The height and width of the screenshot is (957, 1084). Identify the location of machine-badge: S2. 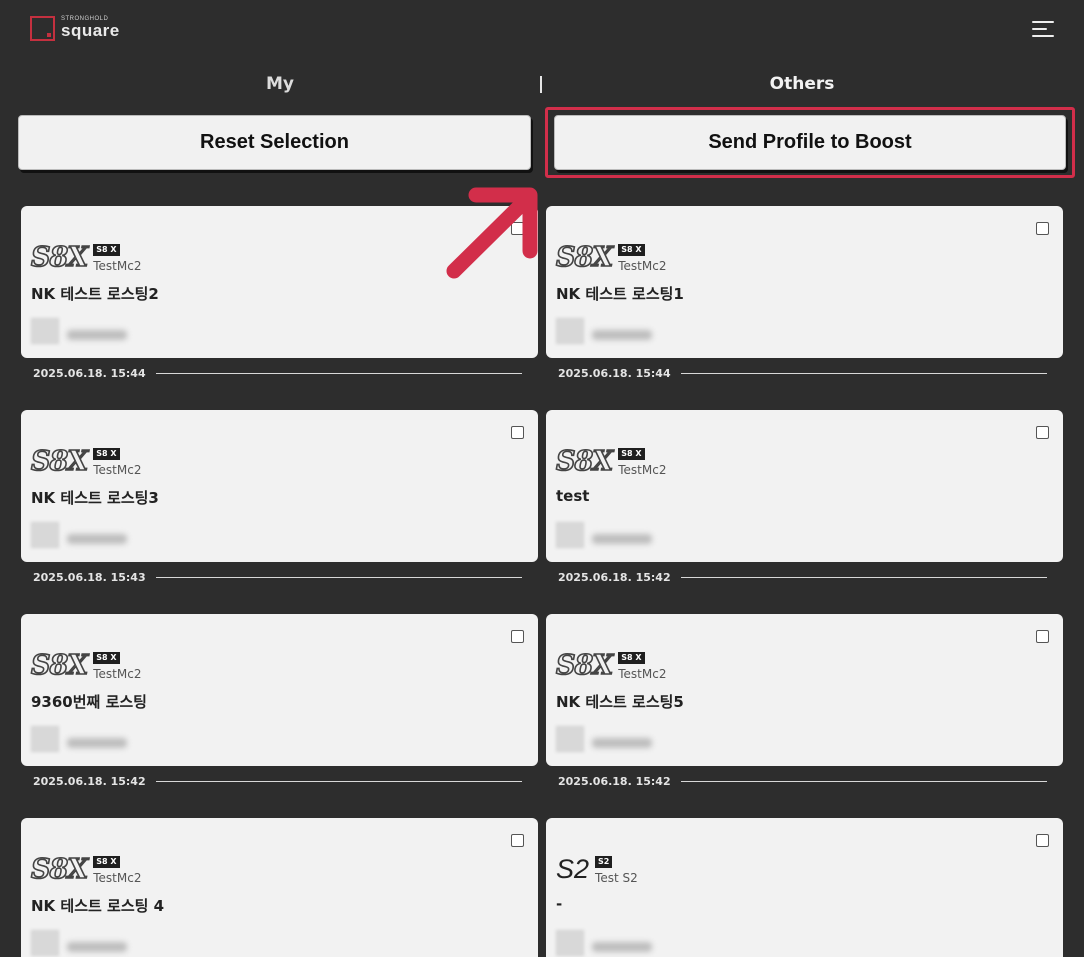
(604, 862).